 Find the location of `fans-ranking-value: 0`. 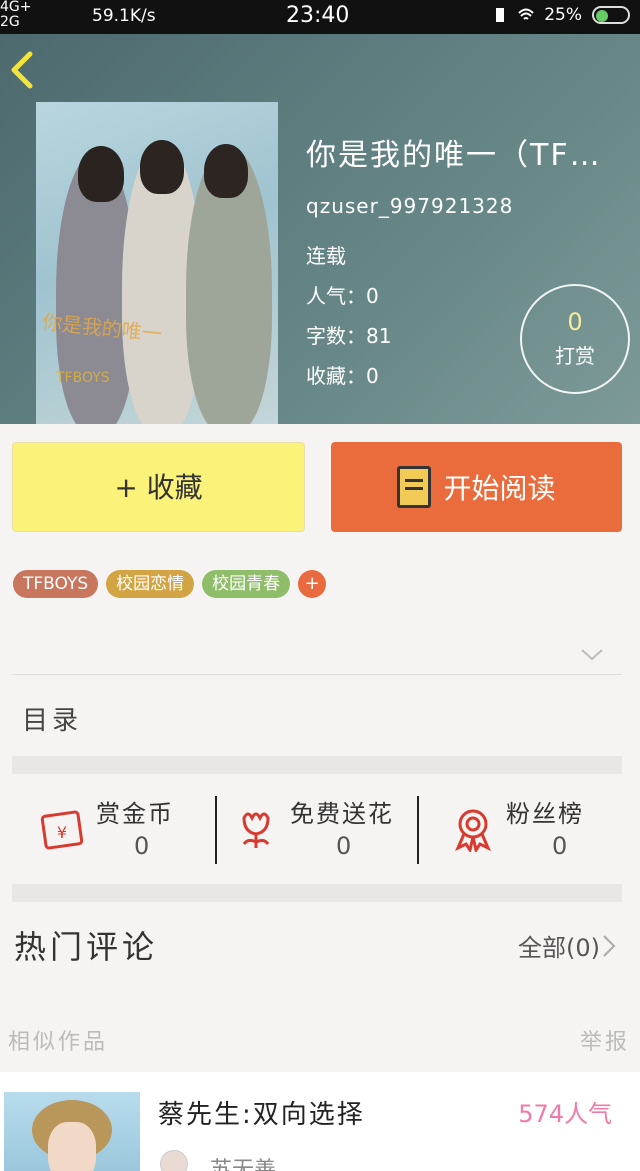

fans-ranking-value: 0 is located at coordinates (560, 846).